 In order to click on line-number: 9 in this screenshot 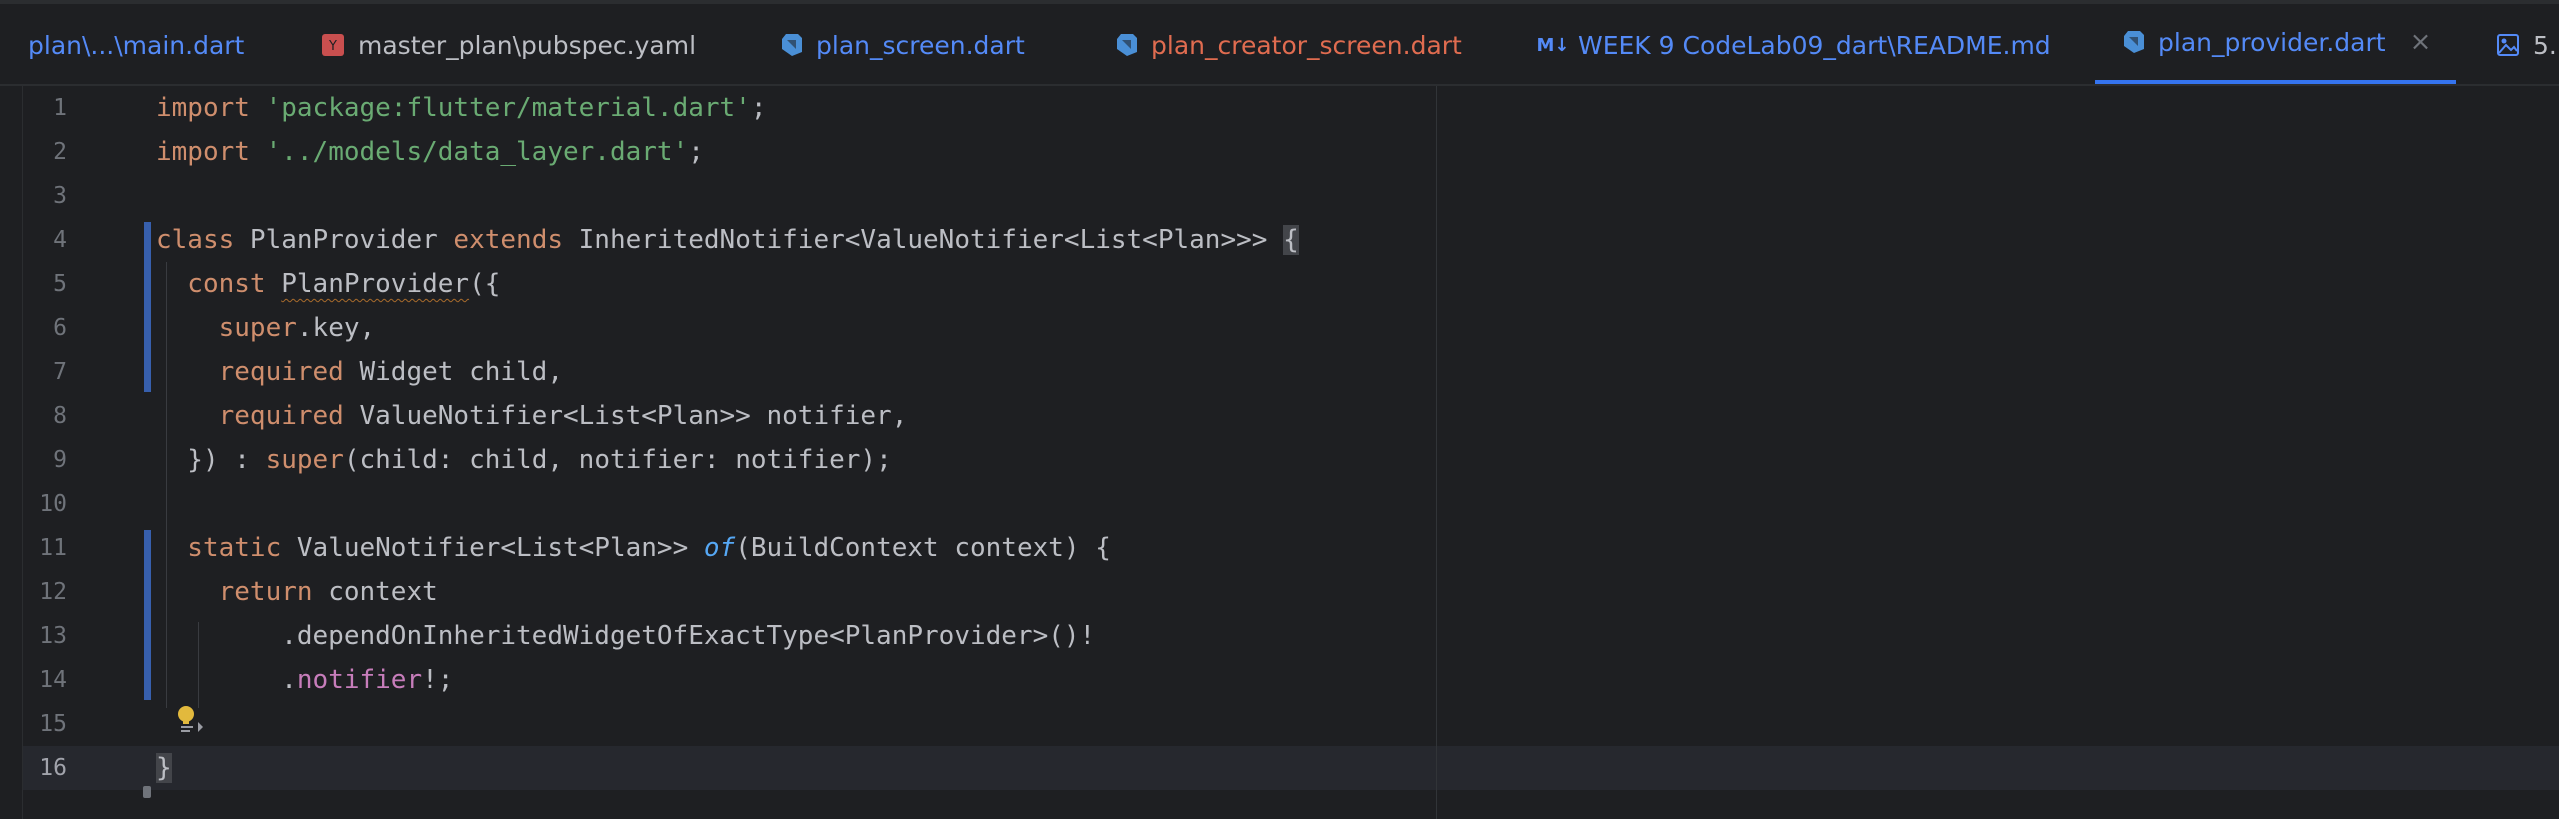, I will do `click(60, 460)`.